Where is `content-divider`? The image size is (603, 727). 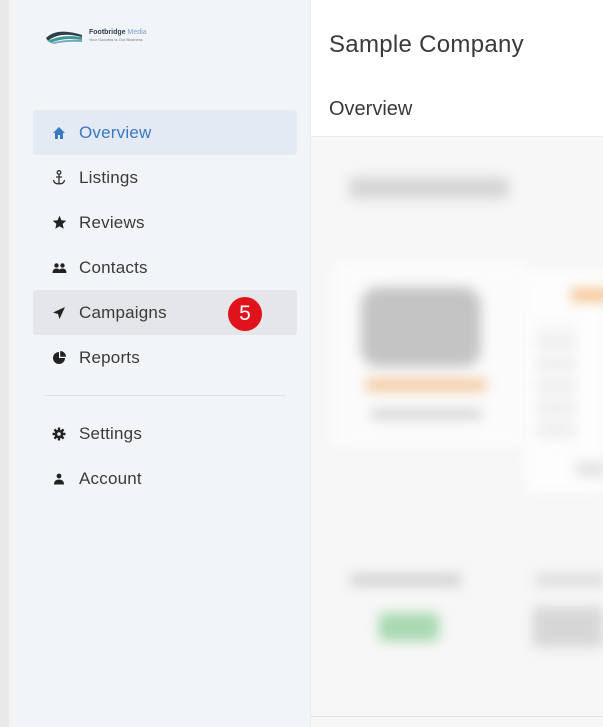 content-divider is located at coordinates (457, 716).